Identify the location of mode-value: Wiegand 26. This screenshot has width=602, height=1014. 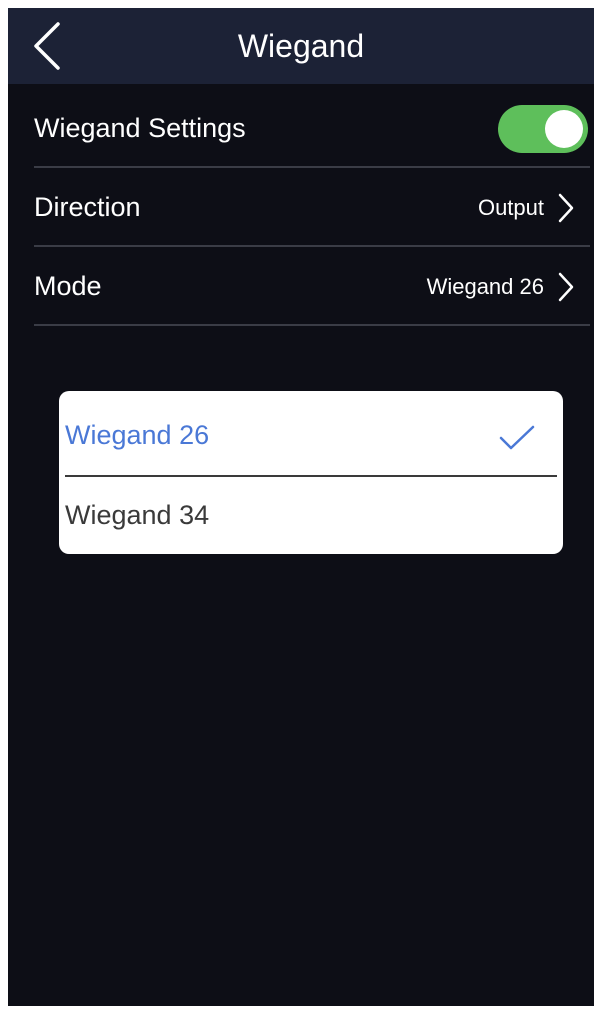
(485, 286).